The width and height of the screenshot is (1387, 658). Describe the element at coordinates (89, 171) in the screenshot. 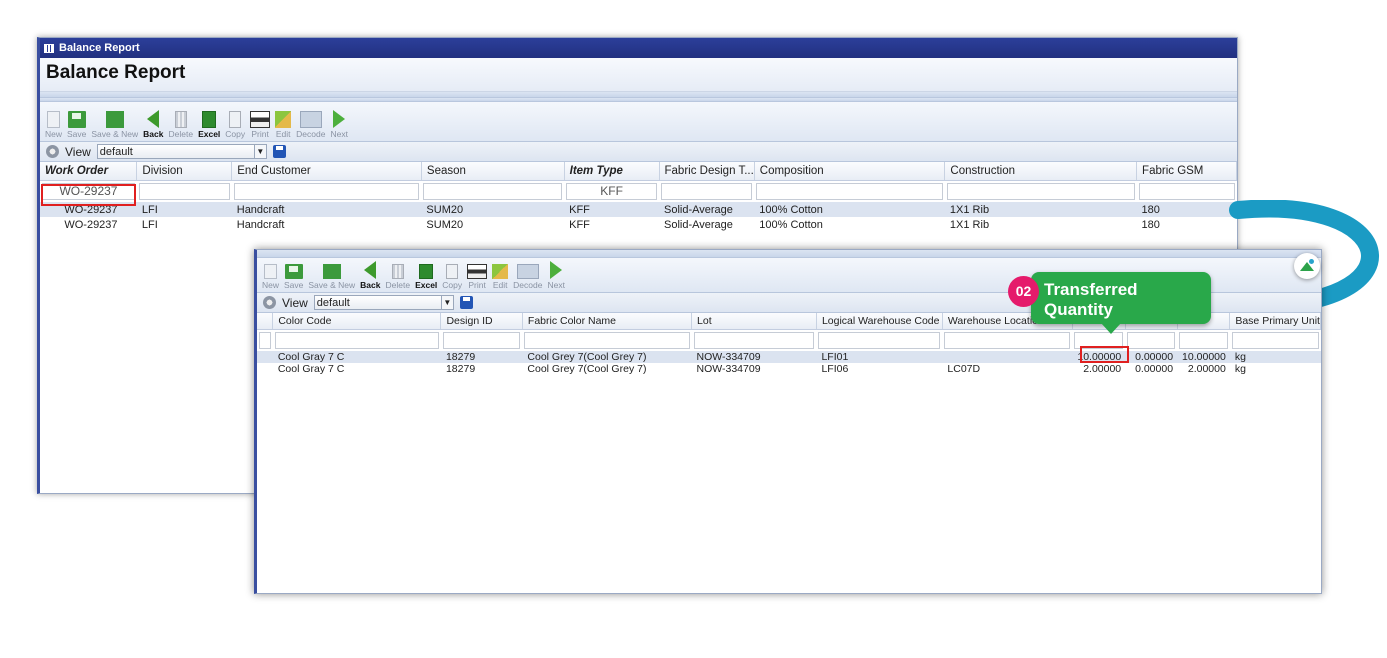

I see `column-header: Work Order` at that location.